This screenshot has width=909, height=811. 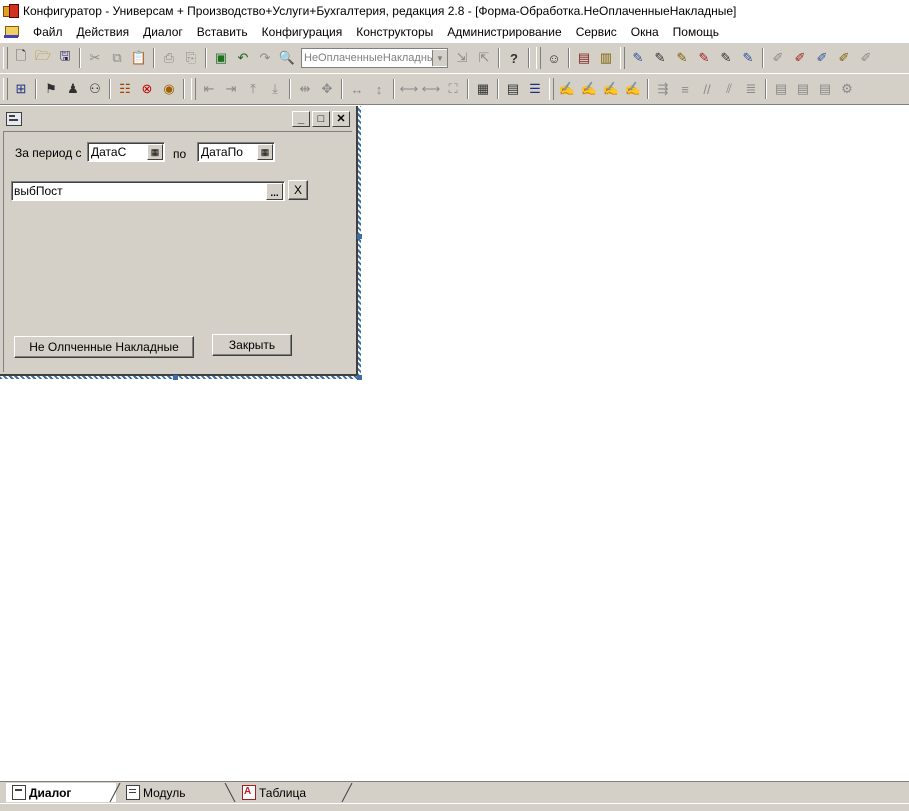 I want to click on print-icon: ⎙, so click(x=169, y=58).